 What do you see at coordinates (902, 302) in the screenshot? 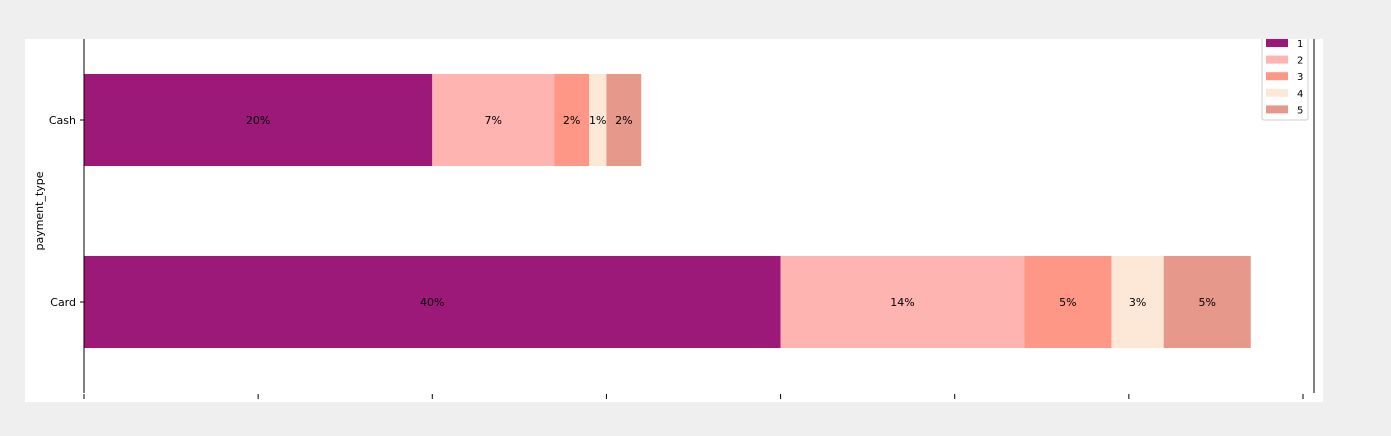
I see `data-label-card-series-2: 14%` at bounding box center [902, 302].